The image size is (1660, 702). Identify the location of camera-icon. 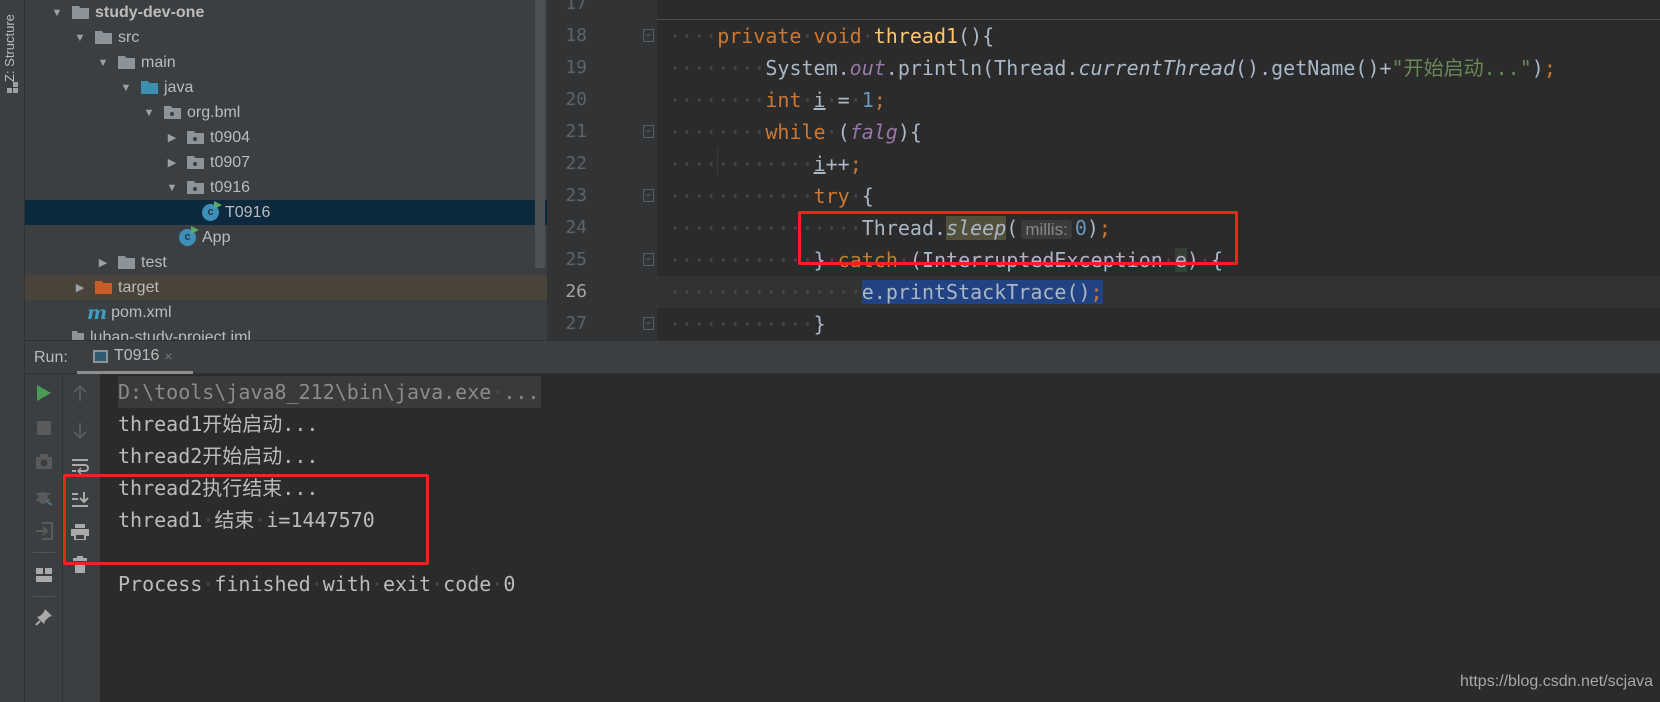
(44, 462).